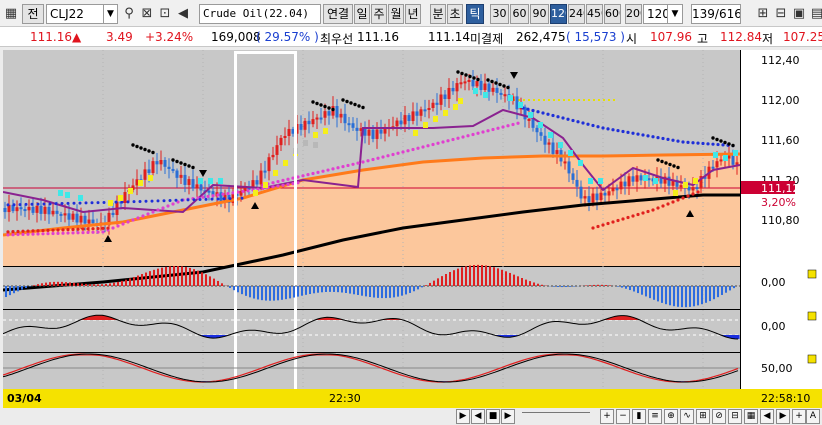 This screenshot has width=822, height=425. I want to click on compare-button: ⊘, so click(719, 416).